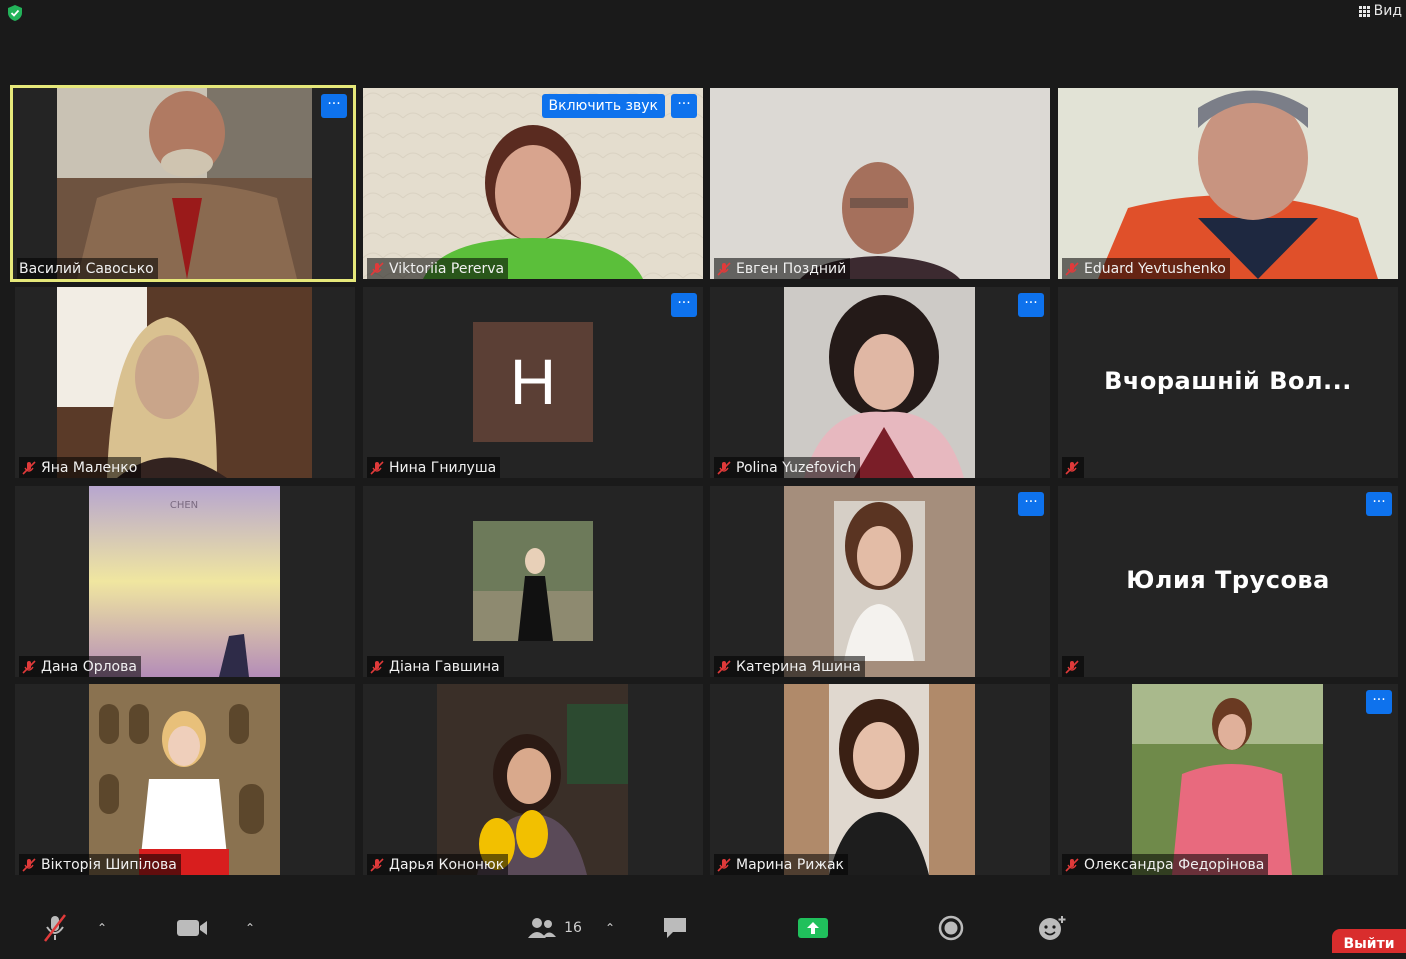  I want to click on video-tile: Евген Поздний, so click(880, 183).